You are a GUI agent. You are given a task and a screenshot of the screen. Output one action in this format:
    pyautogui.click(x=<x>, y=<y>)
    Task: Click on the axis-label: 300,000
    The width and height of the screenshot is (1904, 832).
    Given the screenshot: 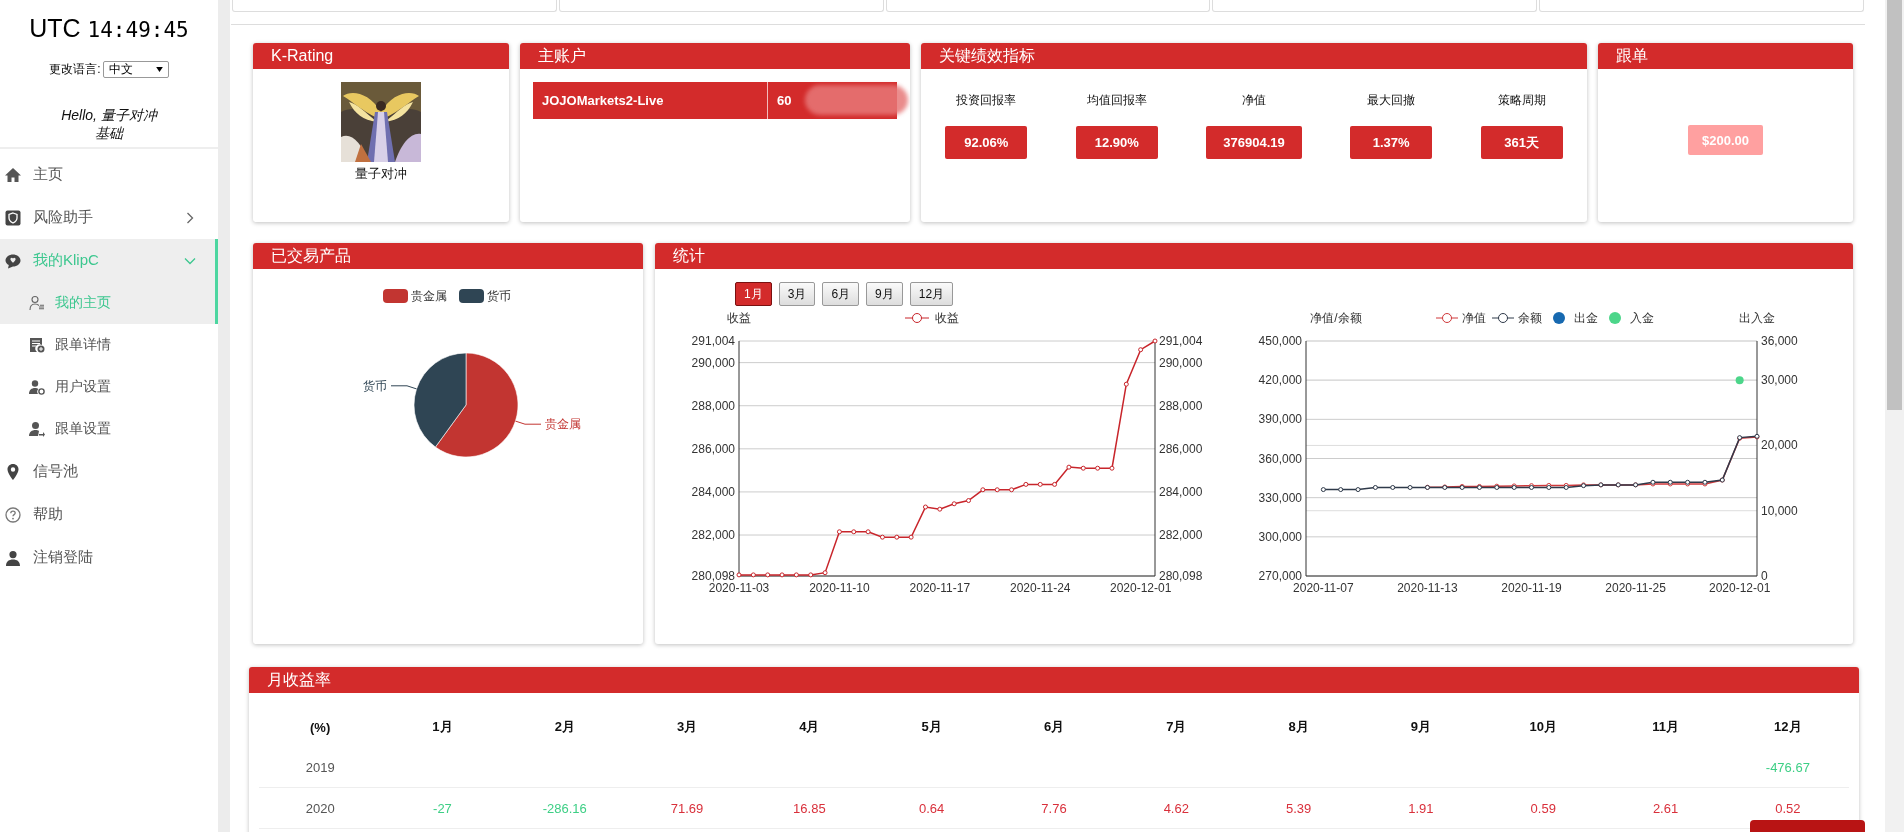 What is the action you would take?
    pyautogui.click(x=1280, y=536)
    